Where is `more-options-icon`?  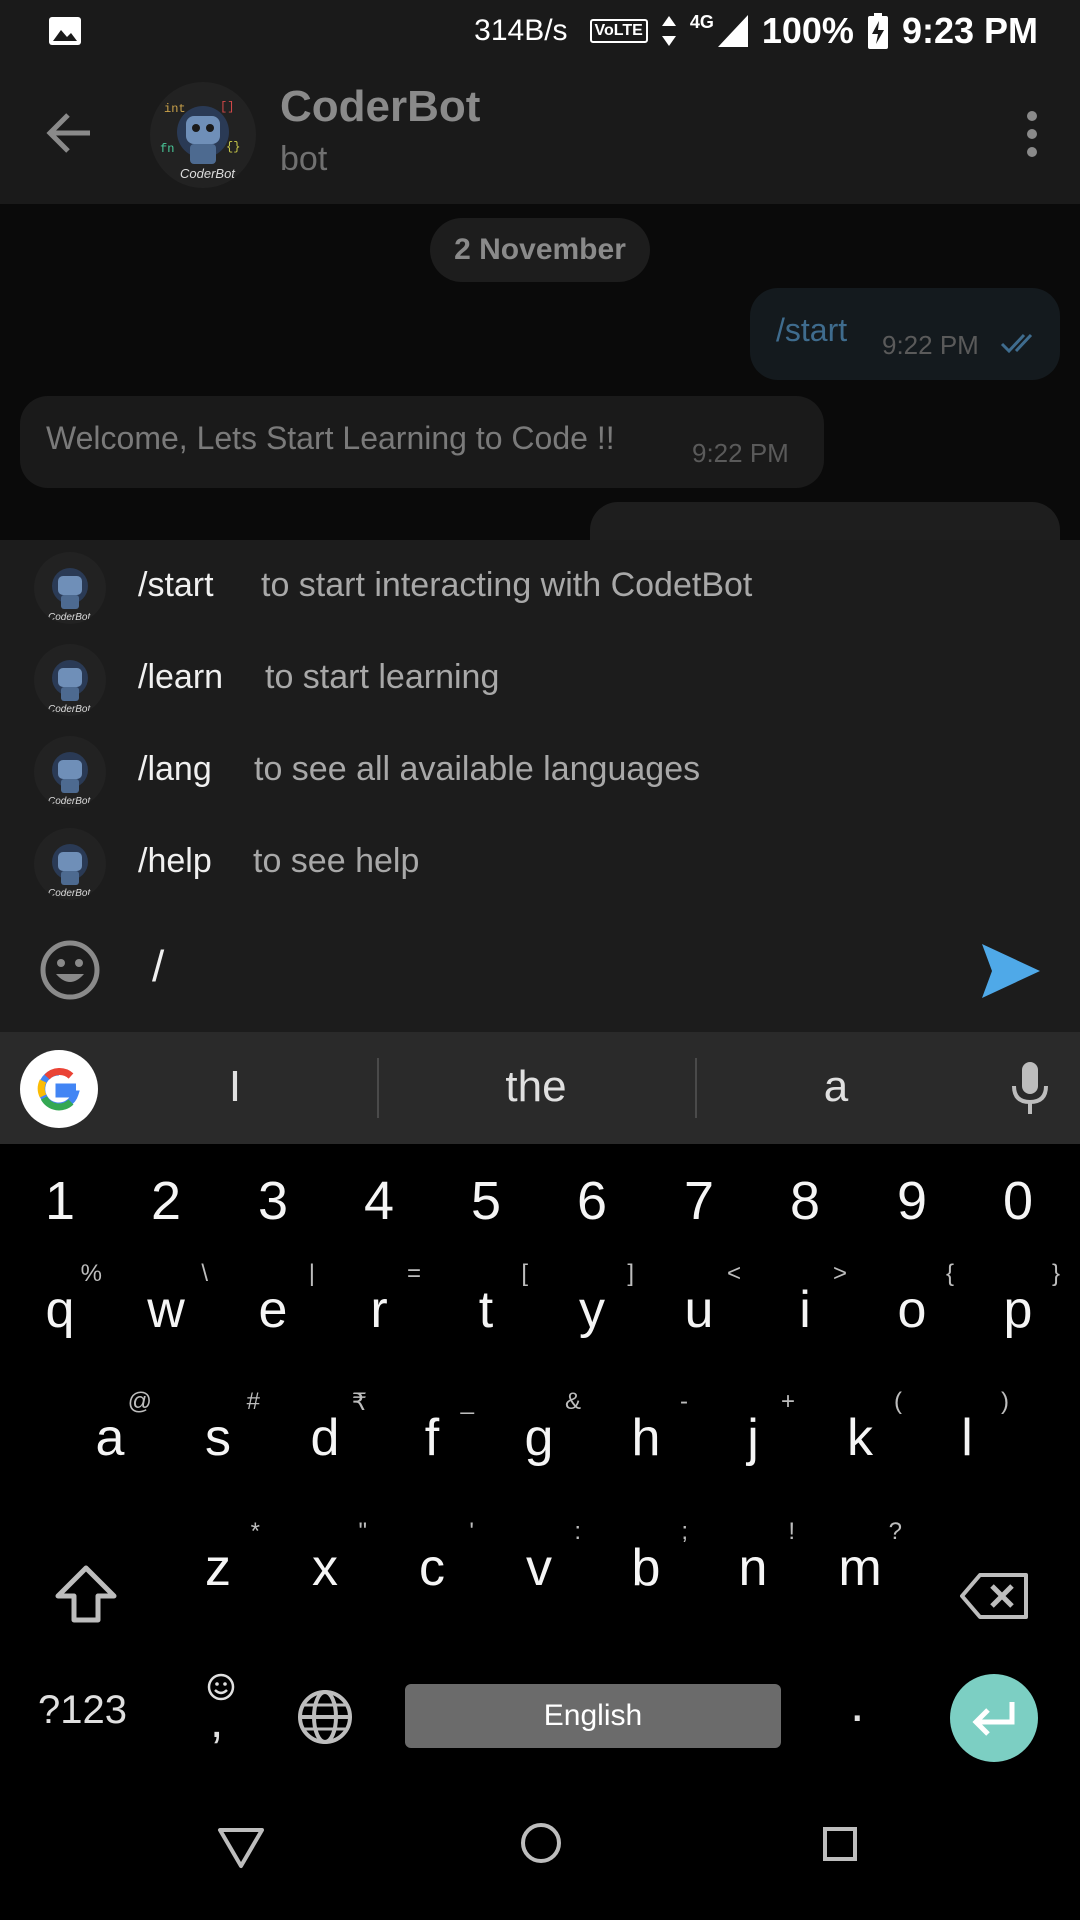 more-options-icon is located at coordinates (1032, 134).